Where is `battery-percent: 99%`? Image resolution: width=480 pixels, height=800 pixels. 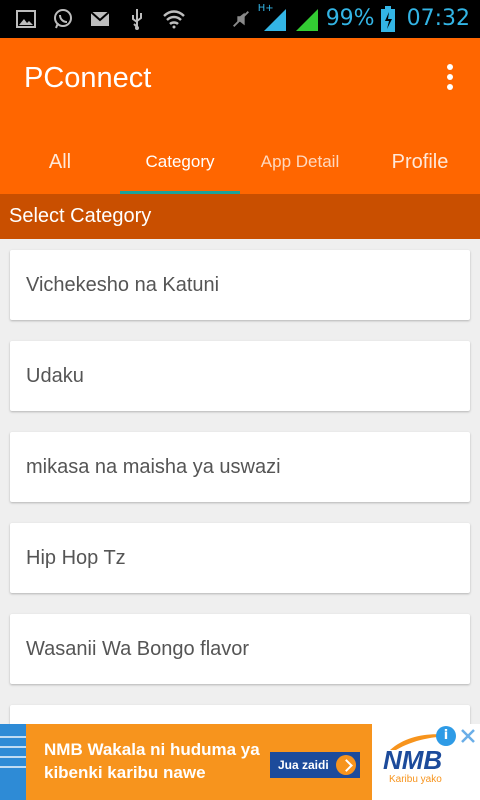
battery-percent: 99% is located at coordinates (350, 18).